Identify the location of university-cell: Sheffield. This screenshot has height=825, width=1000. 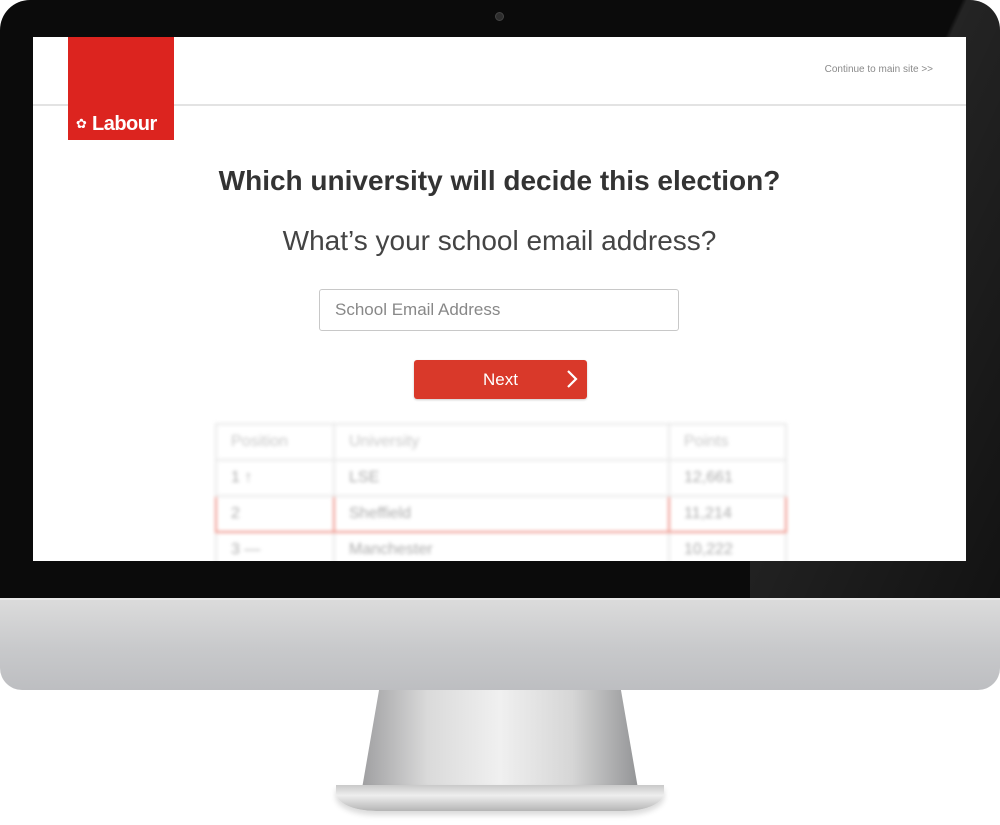
(501, 514).